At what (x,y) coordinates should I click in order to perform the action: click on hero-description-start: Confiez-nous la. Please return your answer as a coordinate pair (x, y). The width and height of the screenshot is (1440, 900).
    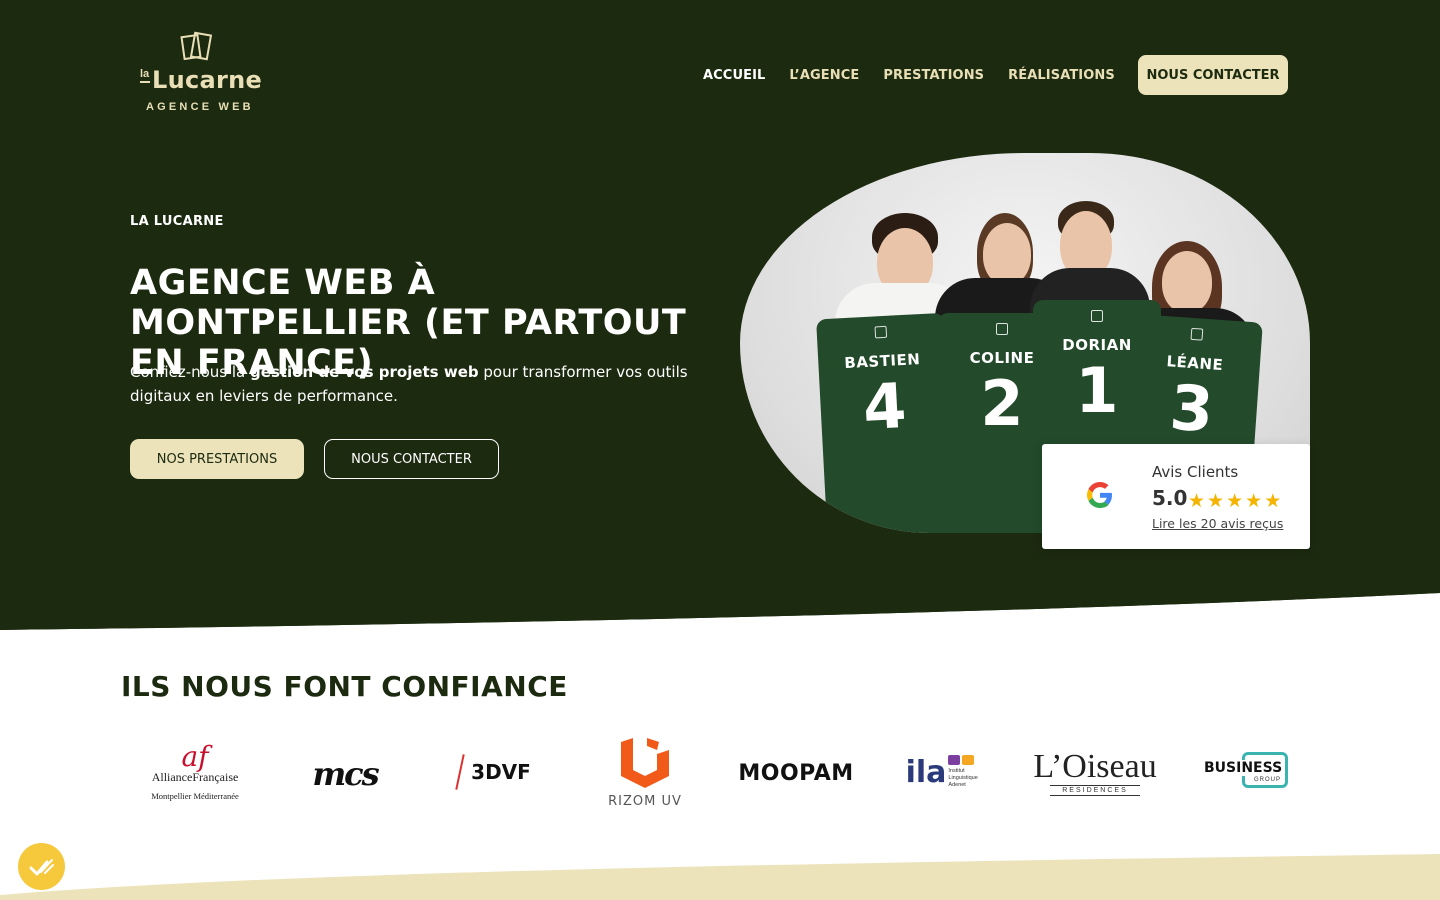
    Looking at the image, I should click on (190, 372).